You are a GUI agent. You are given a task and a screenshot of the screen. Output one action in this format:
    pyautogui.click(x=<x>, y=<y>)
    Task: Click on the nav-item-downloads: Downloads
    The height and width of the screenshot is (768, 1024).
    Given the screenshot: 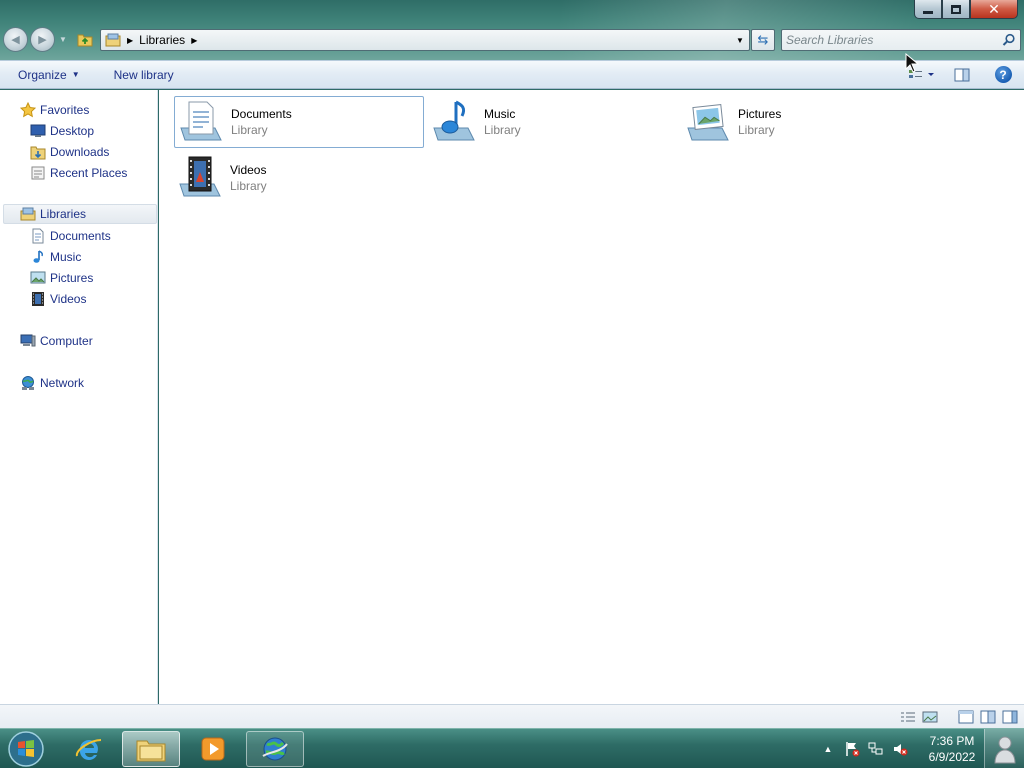 What is the action you would take?
    pyautogui.click(x=78, y=152)
    